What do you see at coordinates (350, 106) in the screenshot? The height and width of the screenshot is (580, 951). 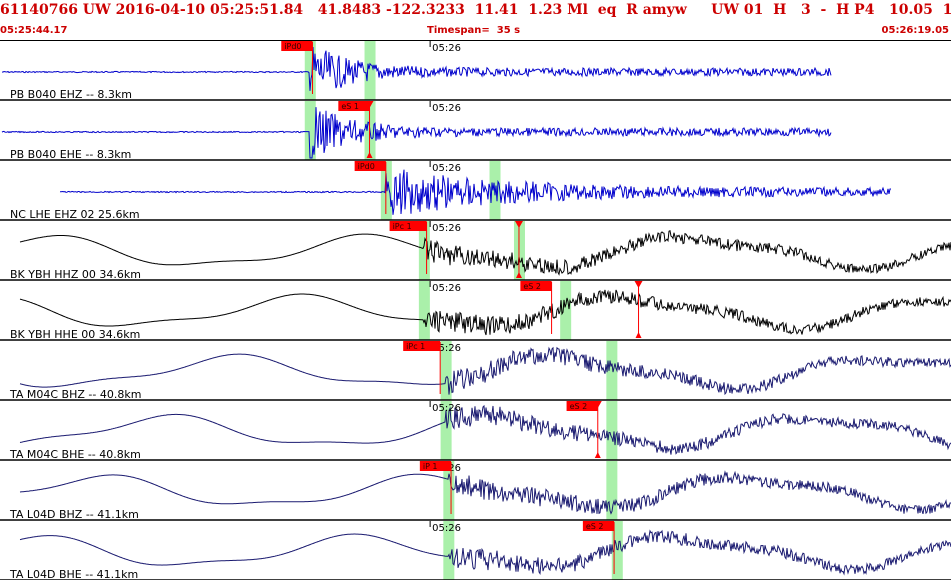 I see `pick-label: eS 1` at bounding box center [350, 106].